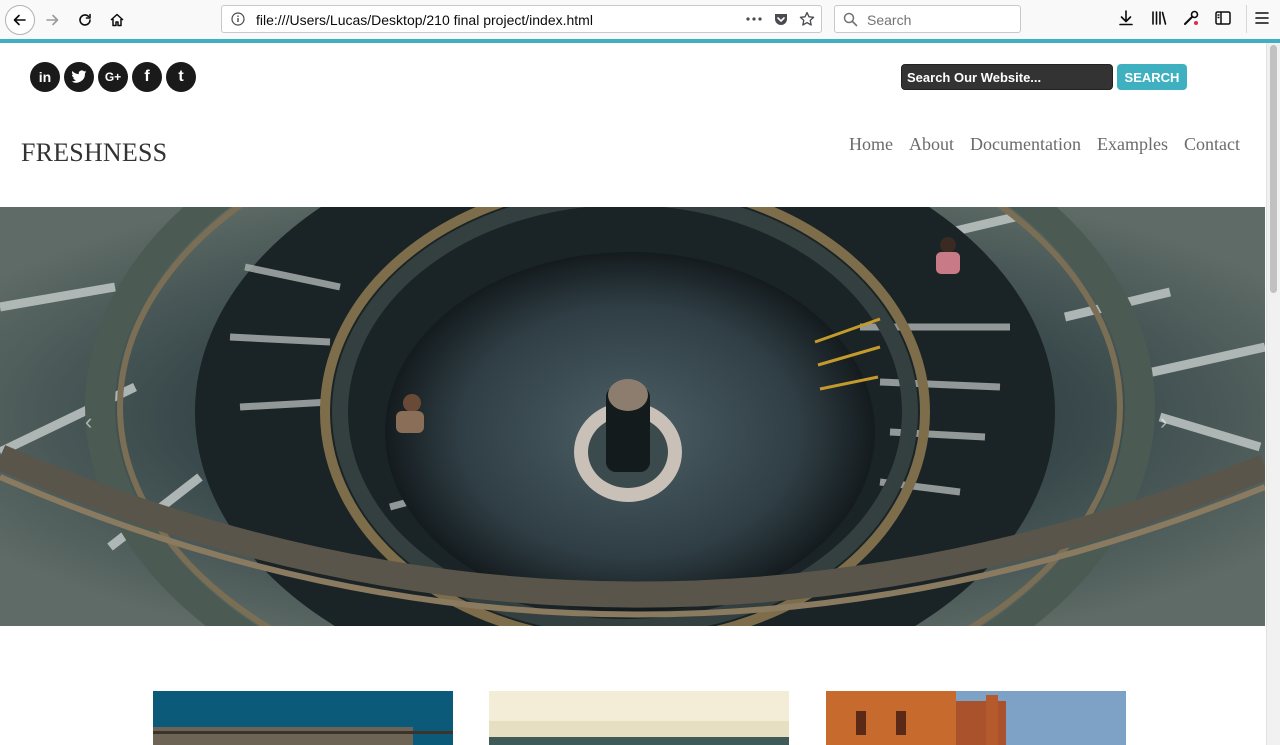 This screenshot has height=745, width=1280. I want to click on nav-home: Home, so click(871, 144).